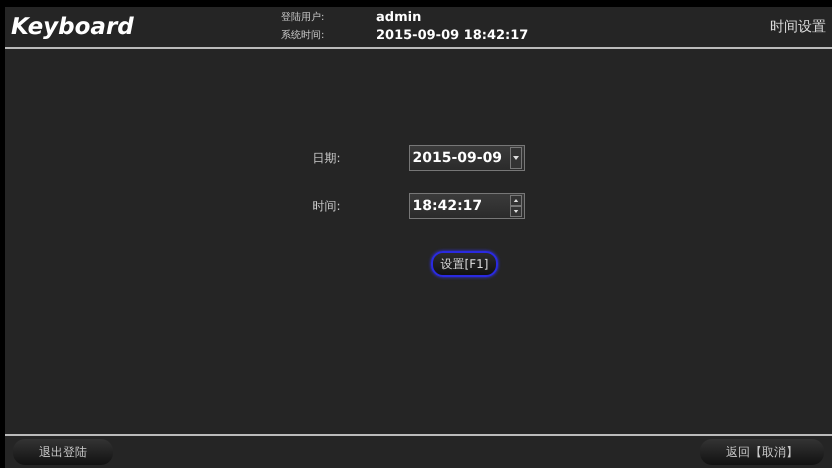 The height and width of the screenshot is (468, 832). I want to click on spin-up-icon, so click(516, 200).